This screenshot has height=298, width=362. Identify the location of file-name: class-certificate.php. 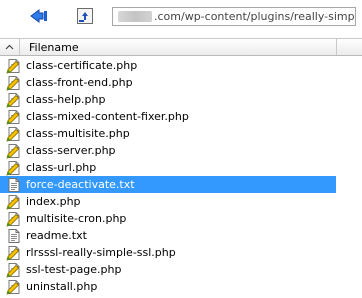
(82, 65).